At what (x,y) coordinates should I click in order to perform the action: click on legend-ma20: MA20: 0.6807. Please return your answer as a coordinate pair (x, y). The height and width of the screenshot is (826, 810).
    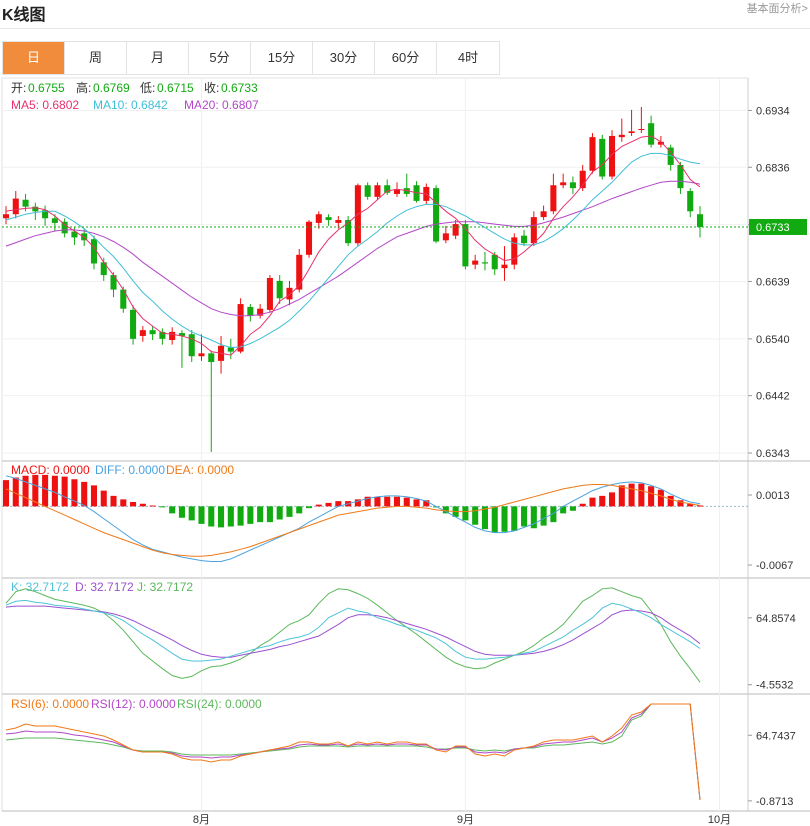
    Looking at the image, I should click on (221, 105).